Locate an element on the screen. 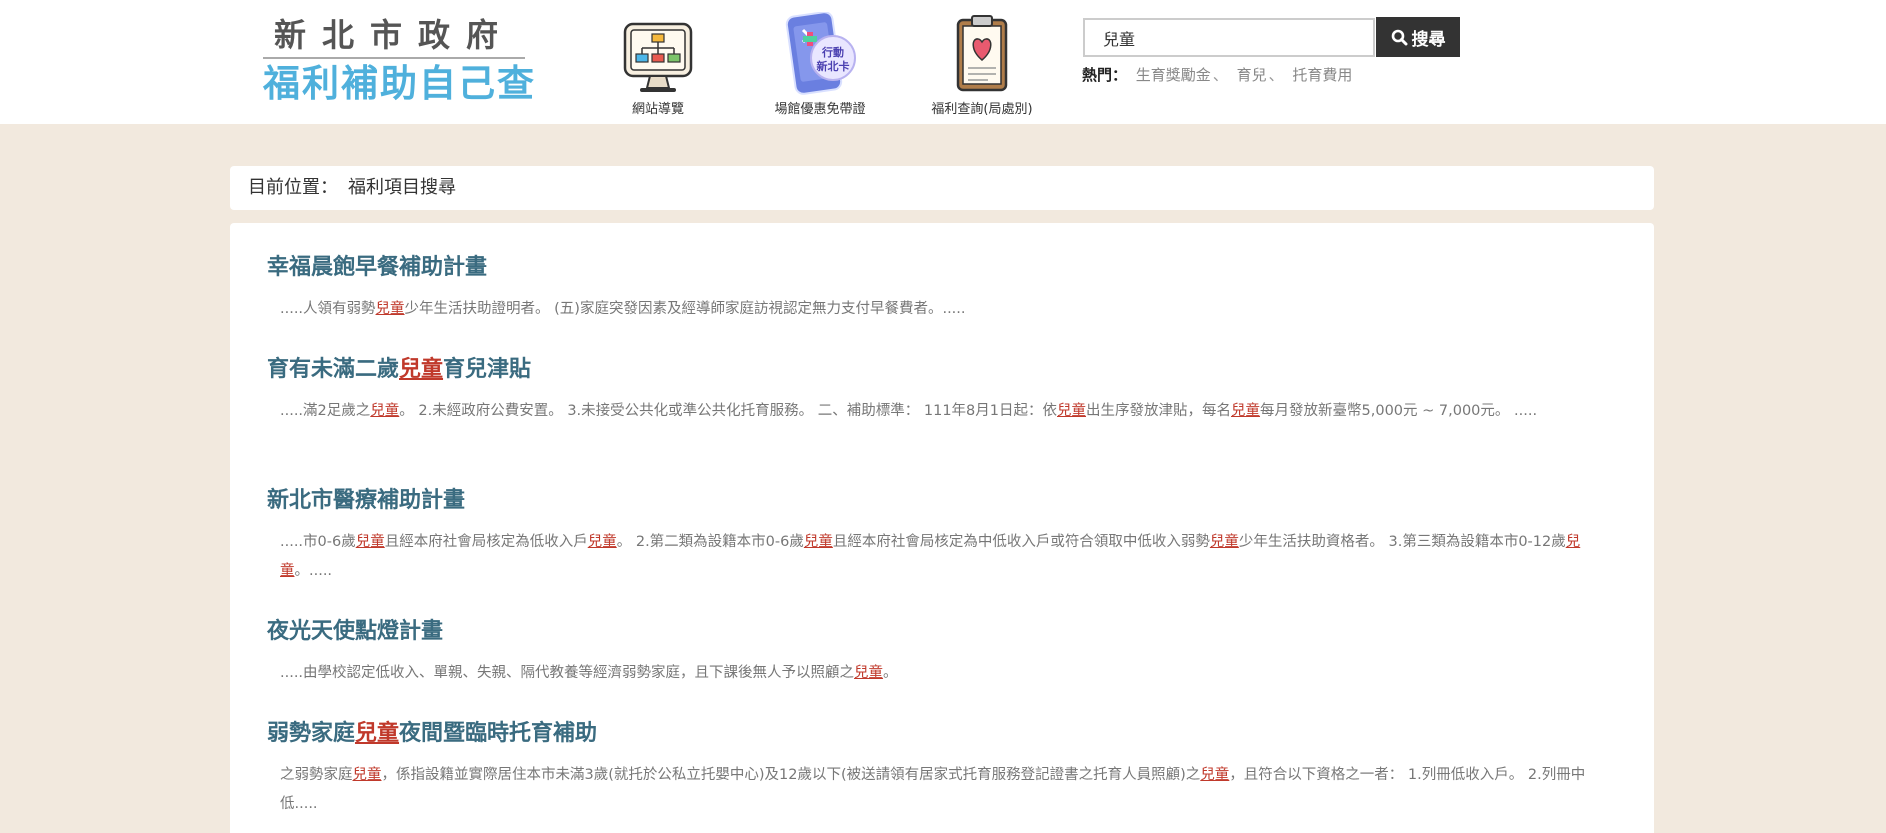 The height and width of the screenshot is (833, 1886). hot-keywords: 熱門： 生育獎勵金、 育兒、 托育費用 is located at coordinates (1217, 75).